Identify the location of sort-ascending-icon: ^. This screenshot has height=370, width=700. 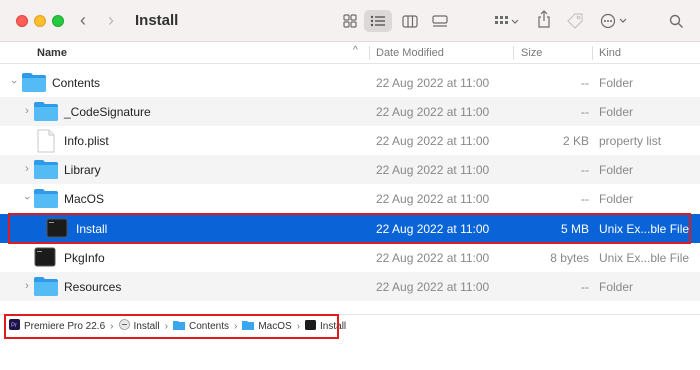
(355, 50).